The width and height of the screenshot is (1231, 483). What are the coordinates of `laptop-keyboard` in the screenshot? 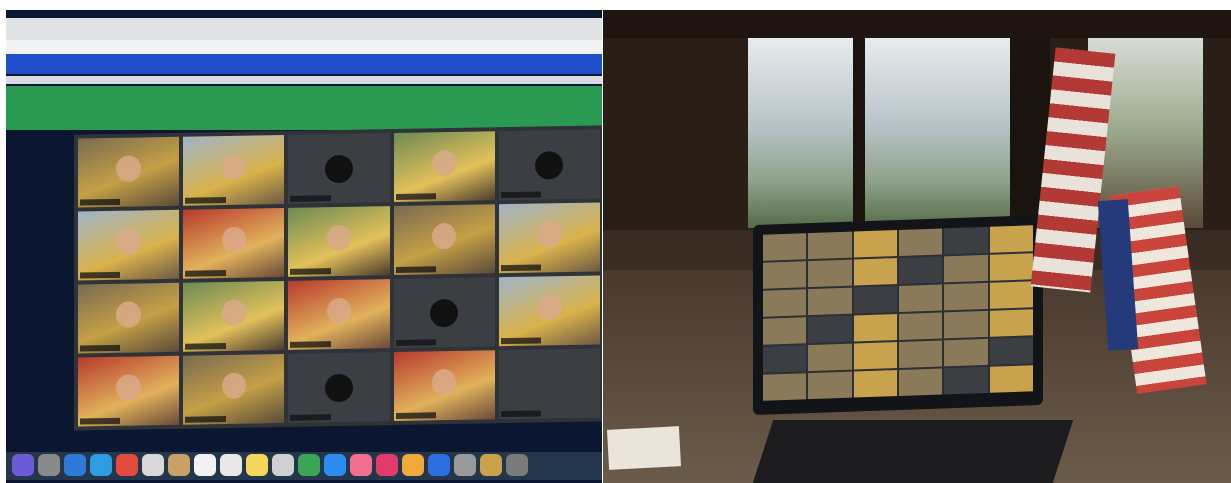 It's located at (913, 451).